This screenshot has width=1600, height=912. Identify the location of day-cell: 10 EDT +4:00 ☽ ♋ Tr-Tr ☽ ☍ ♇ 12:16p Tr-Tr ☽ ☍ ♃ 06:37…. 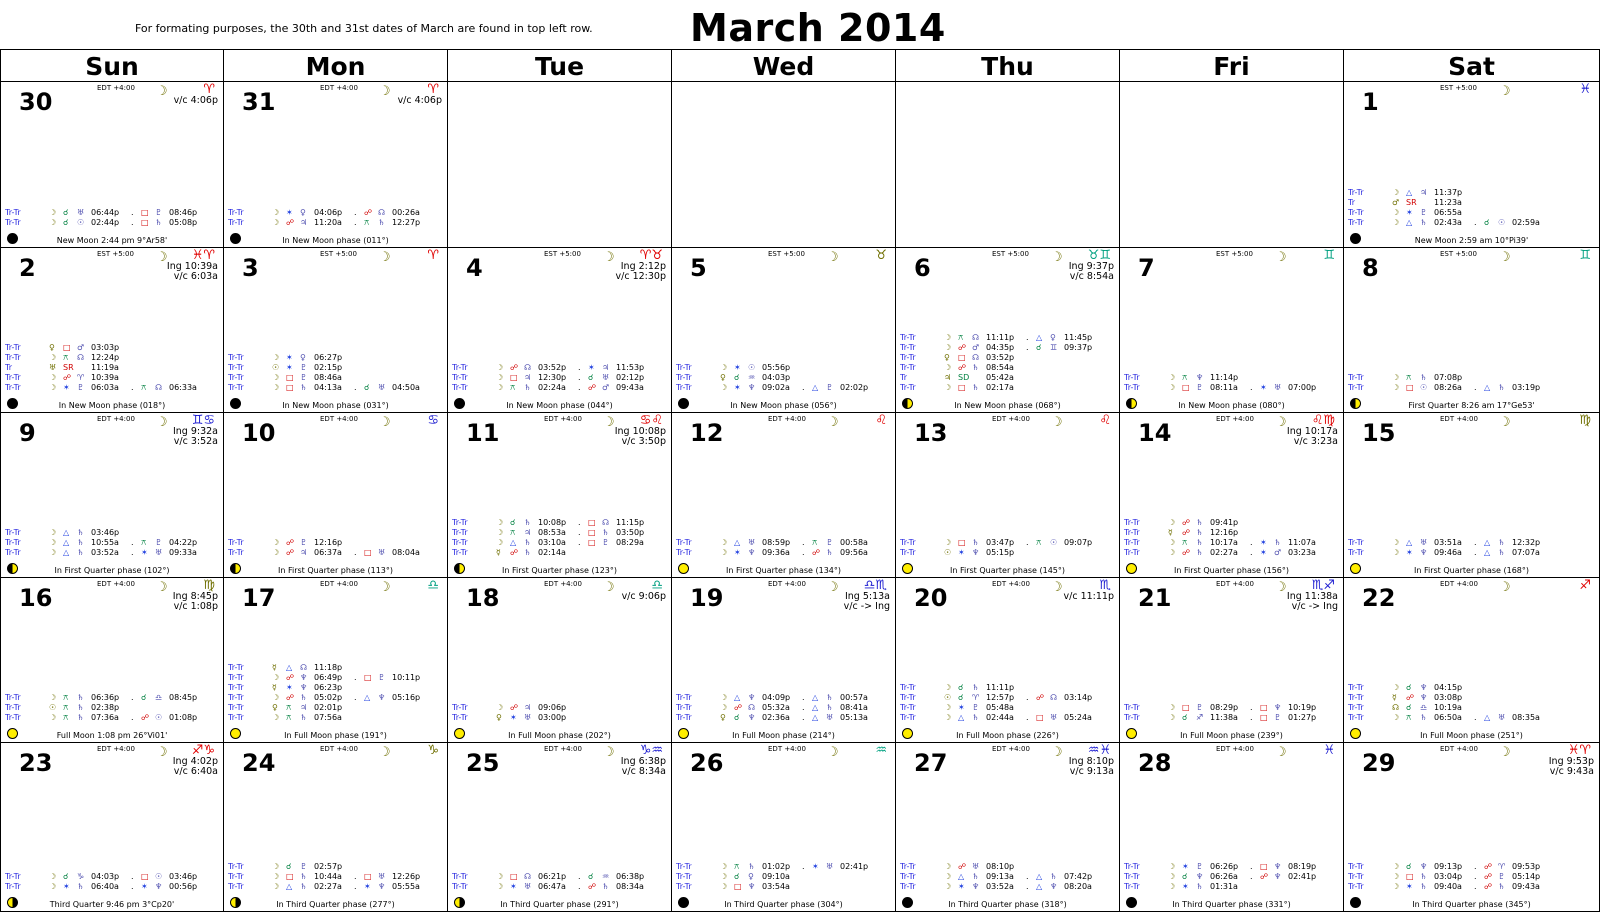
(336, 495).